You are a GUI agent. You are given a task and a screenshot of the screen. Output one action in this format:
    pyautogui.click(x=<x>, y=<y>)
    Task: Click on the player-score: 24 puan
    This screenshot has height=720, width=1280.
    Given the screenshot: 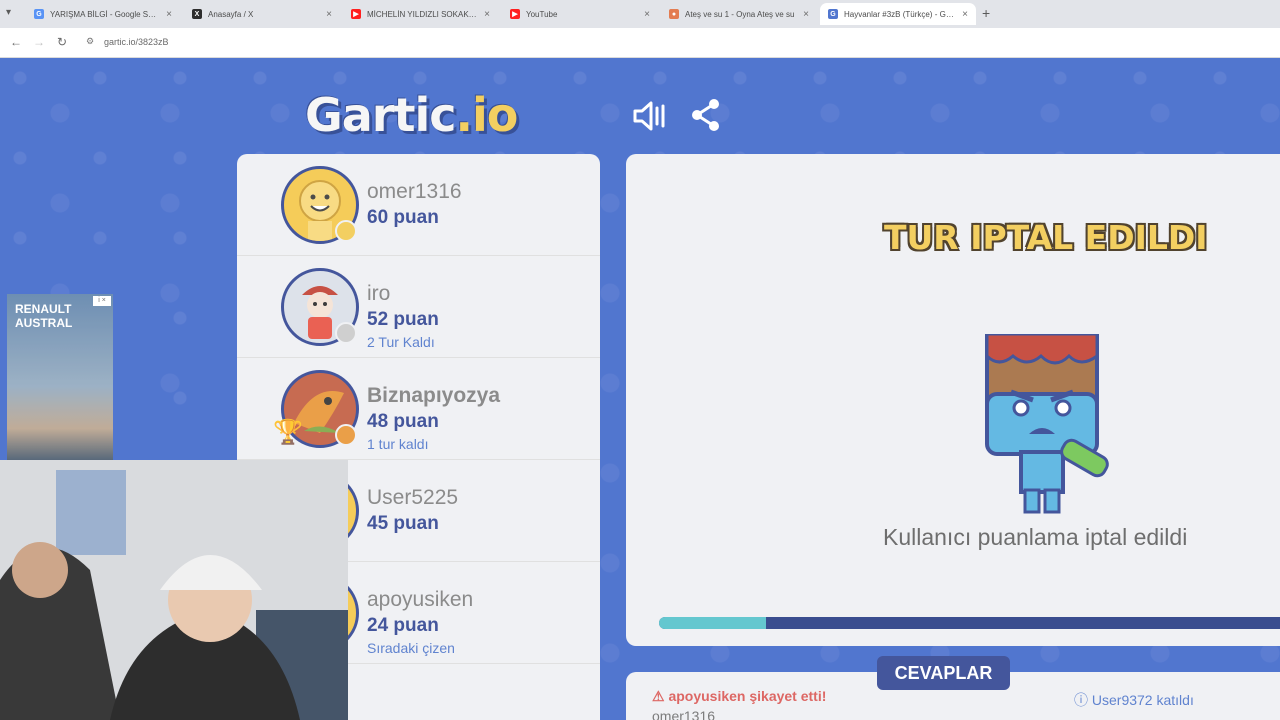 What is the action you would take?
    pyautogui.click(x=403, y=625)
    